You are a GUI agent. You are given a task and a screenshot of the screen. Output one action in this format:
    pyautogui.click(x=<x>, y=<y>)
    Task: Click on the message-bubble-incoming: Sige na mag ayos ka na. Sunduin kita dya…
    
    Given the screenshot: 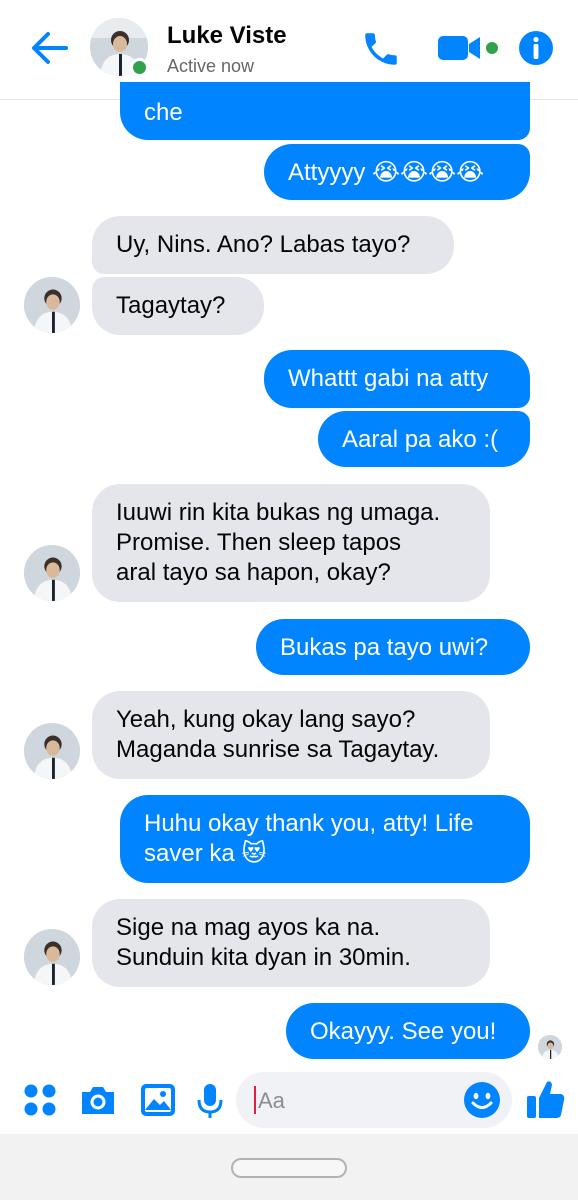 What is the action you would take?
    pyautogui.click(x=291, y=943)
    